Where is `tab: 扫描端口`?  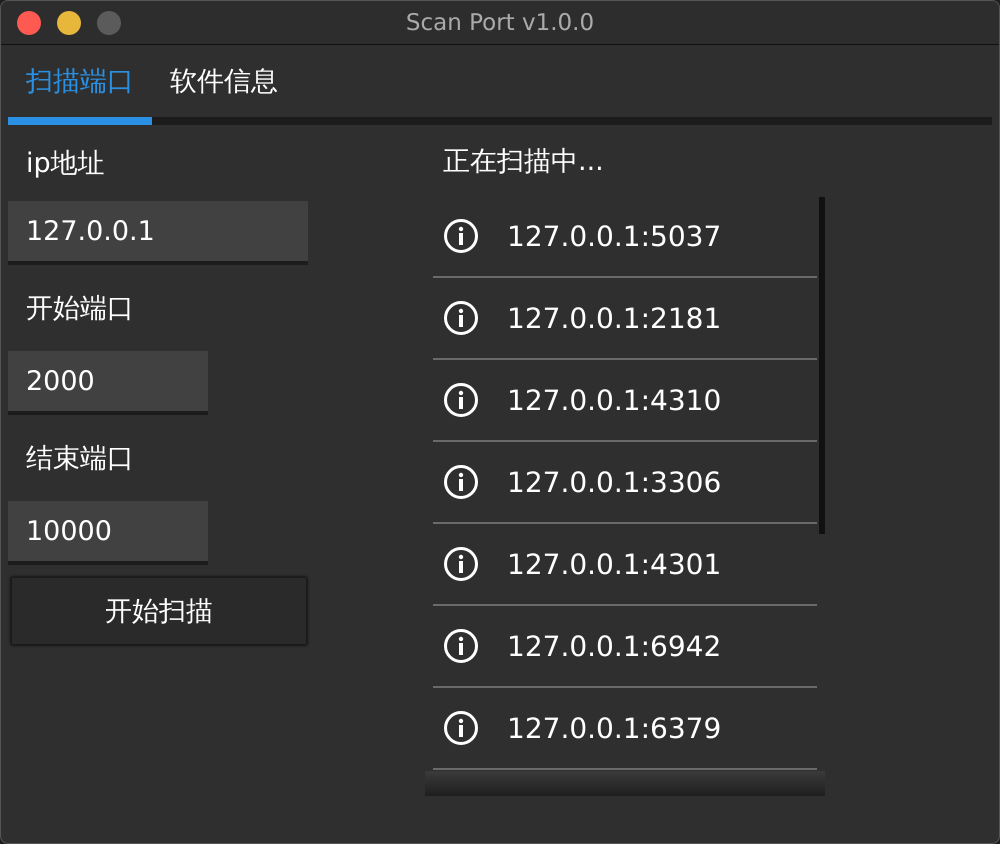 tab: 扫描端口 is located at coordinates (80, 85).